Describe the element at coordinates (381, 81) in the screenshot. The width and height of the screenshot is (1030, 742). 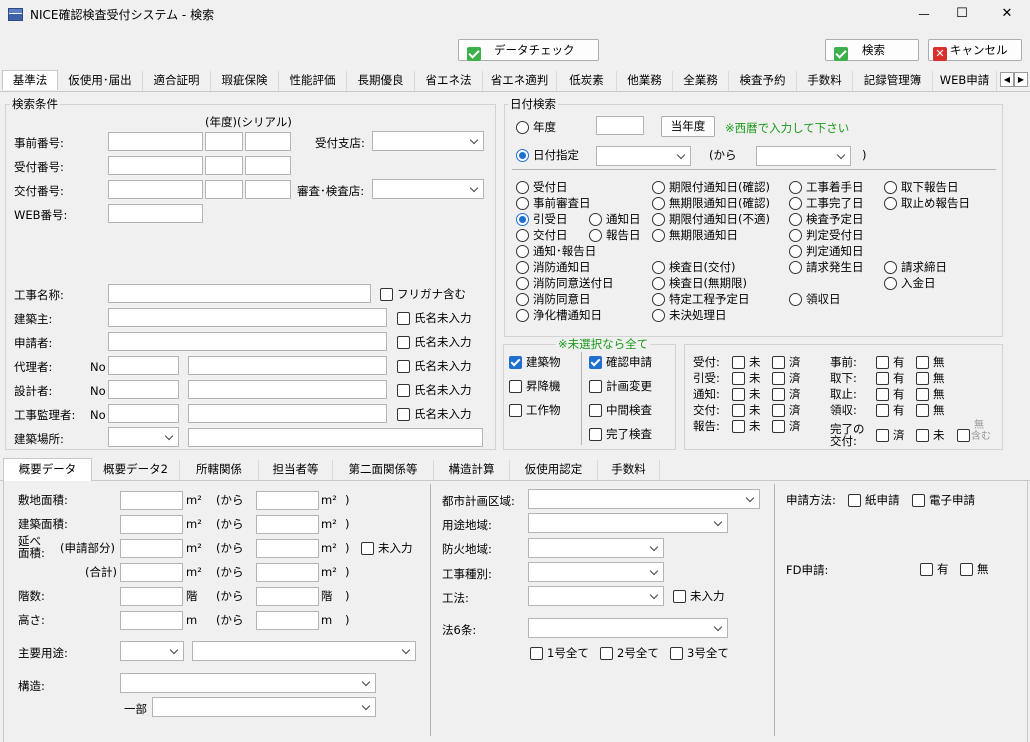
I see `tab-choki: 長期優良` at that location.